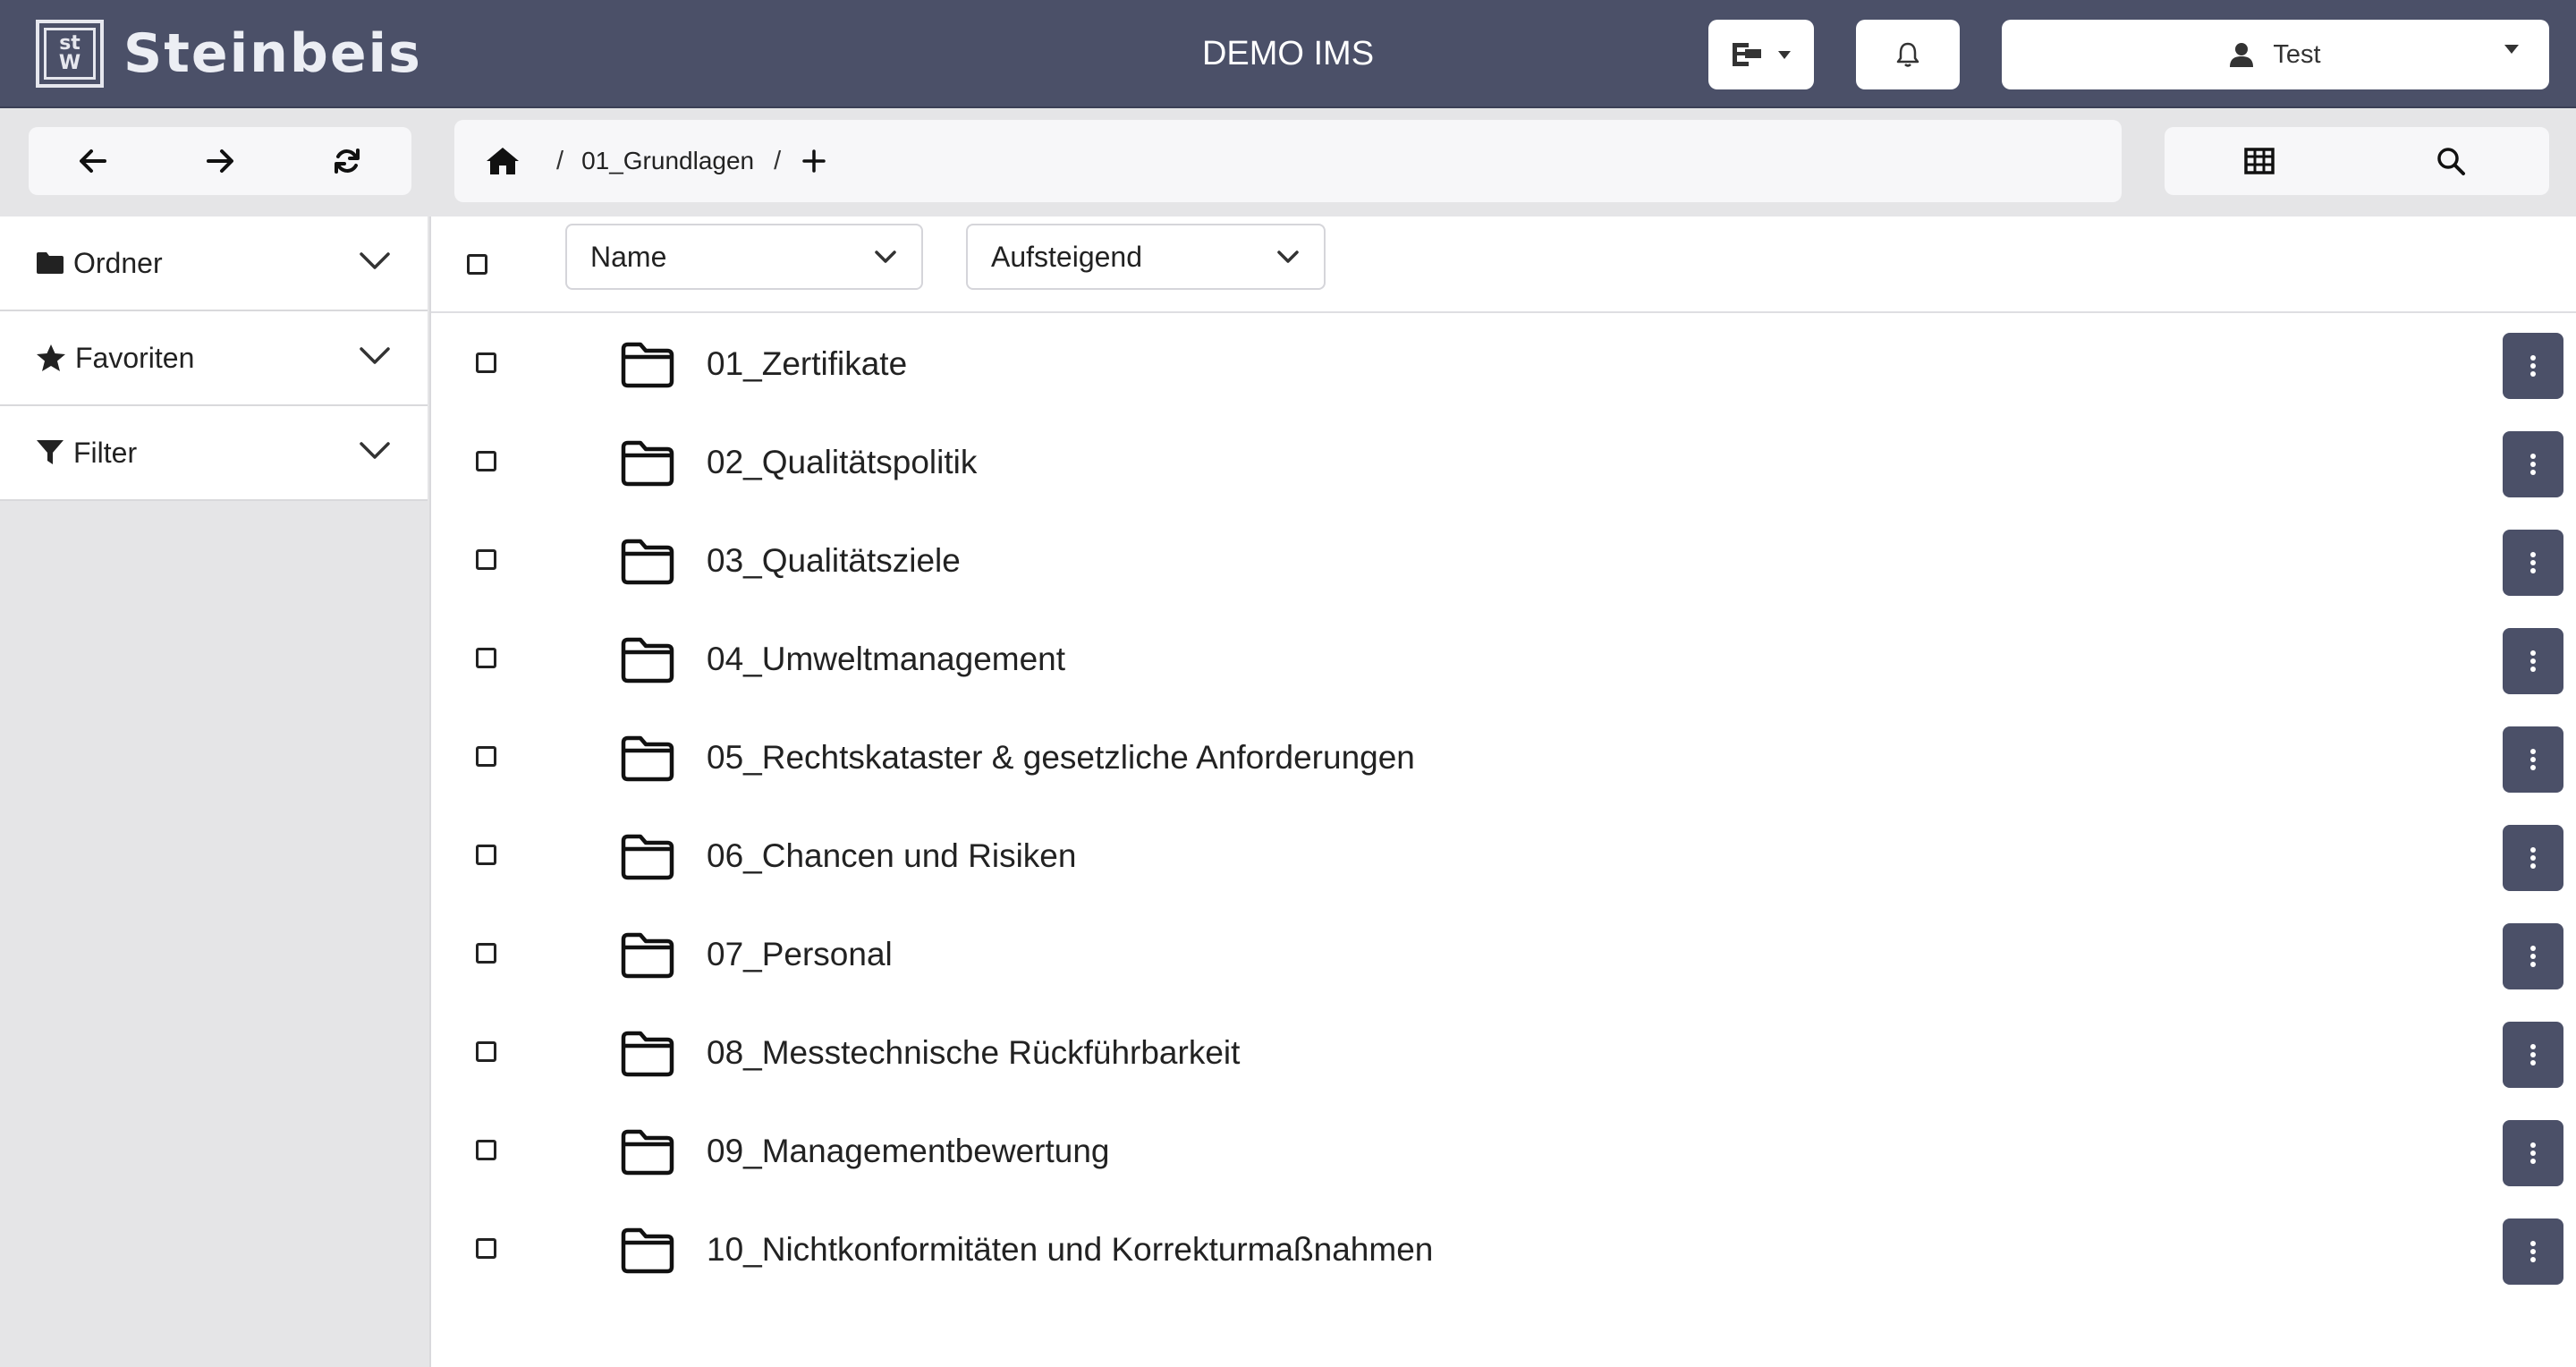 The width and height of the screenshot is (2576, 1367). What do you see at coordinates (214, 358) in the screenshot?
I see `sidebar-item-favoriten: Favoriten` at bounding box center [214, 358].